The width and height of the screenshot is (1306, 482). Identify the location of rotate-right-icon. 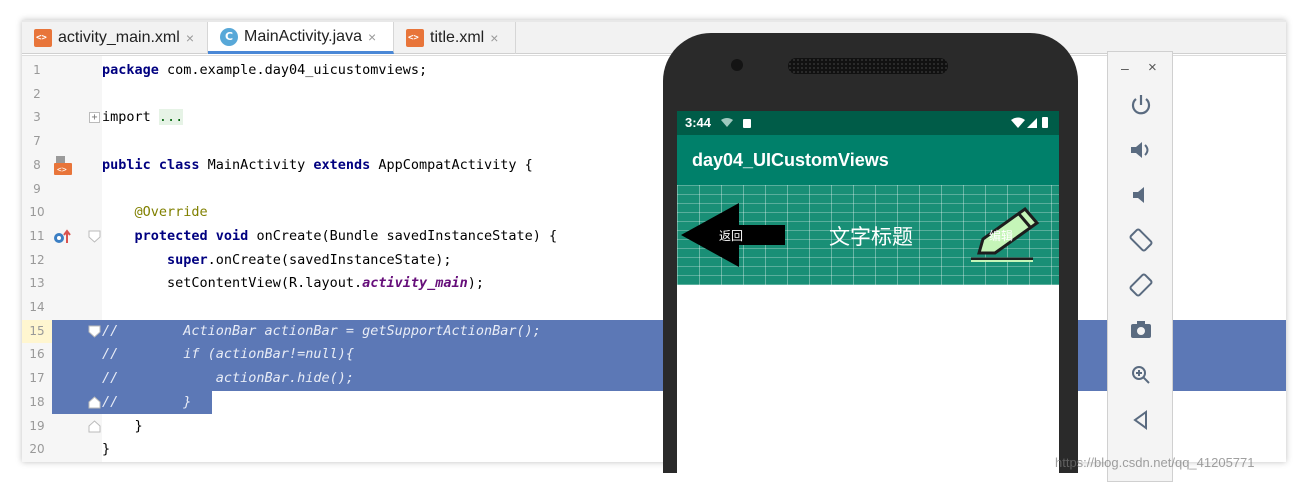
(1141, 285).